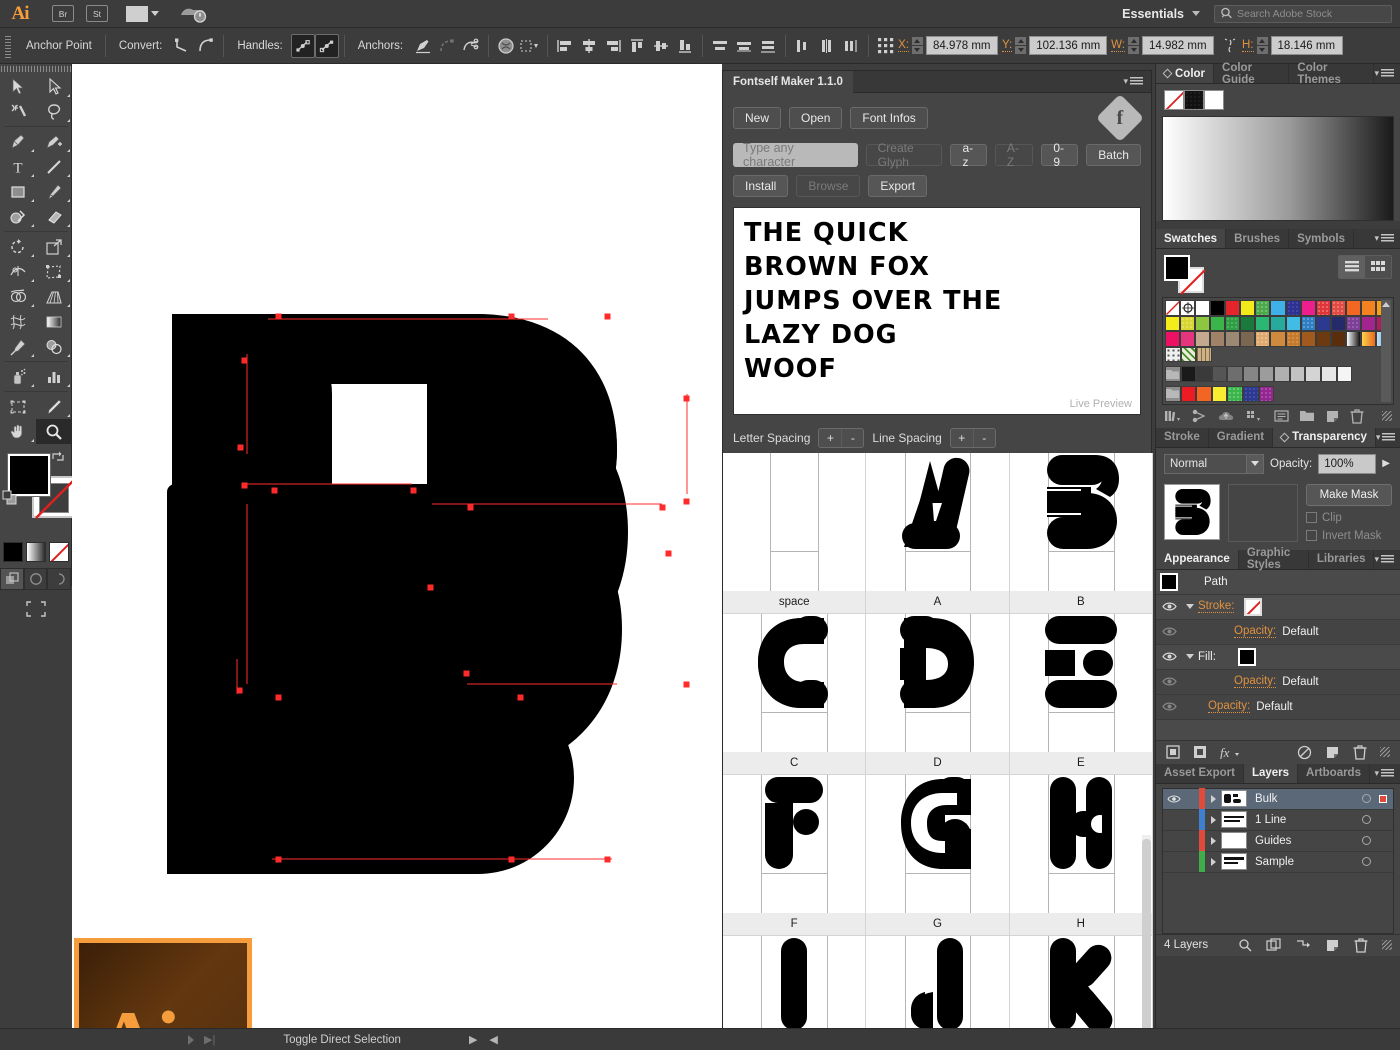 This screenshot has height=1050, width=1400. What do you see at coordinates (1387, 238) in the screenshot?
I see `swatches-panel-menu-button: ▾` at bounding box center [1387, 238].